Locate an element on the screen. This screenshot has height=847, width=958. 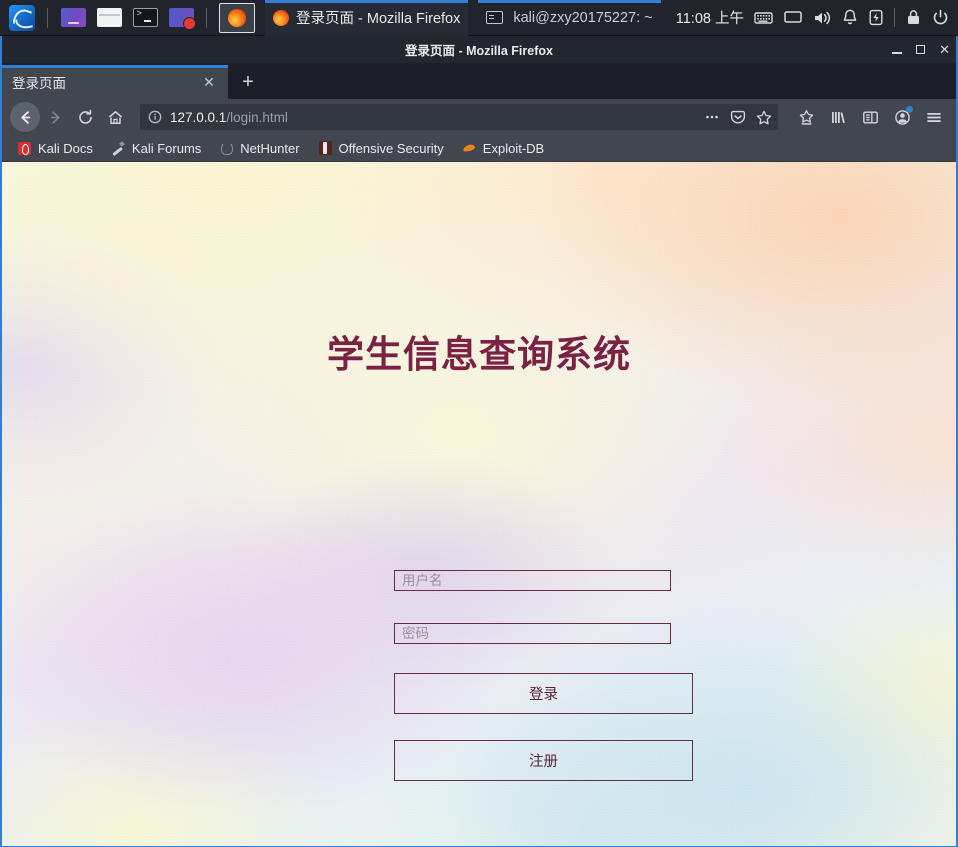
url-text: 127.0.0.1/login.html is located at coordinates (434, 117).